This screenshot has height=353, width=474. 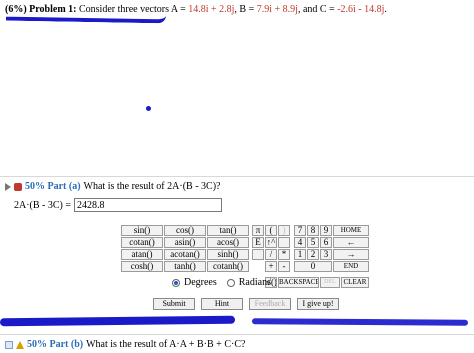 What do you see at coordinates (330, 282) in the screenshot?
I see `key-del: DEL` at bounding box center [330, 282].